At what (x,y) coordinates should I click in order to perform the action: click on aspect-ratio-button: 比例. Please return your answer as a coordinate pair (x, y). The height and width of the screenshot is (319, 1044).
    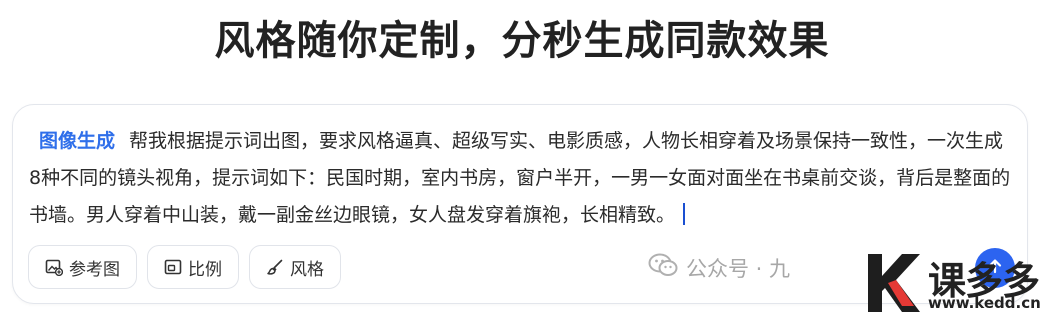
    Looking at the image, I should click on (193, 267).